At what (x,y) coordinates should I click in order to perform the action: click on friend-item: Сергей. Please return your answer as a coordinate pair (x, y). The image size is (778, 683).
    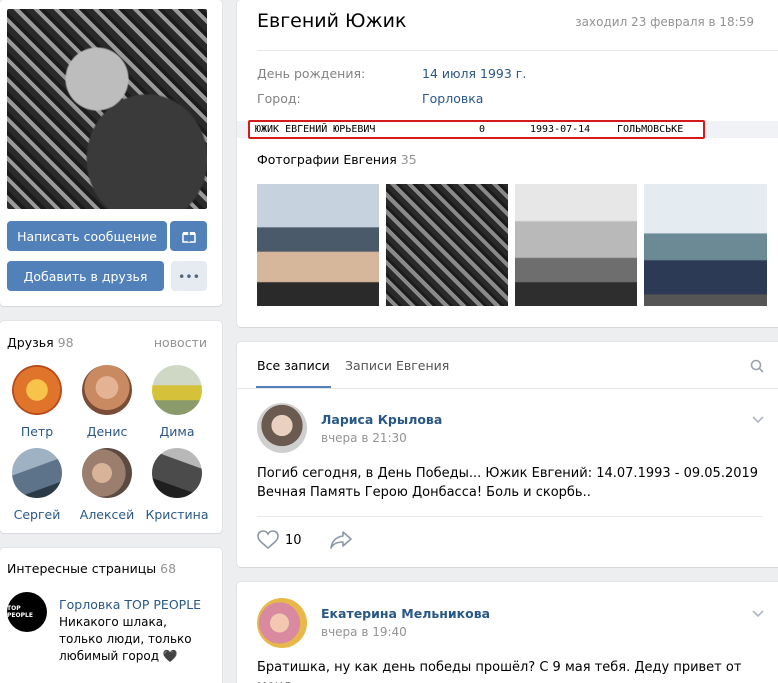
    Looking at the image, I should click on (37, 485).